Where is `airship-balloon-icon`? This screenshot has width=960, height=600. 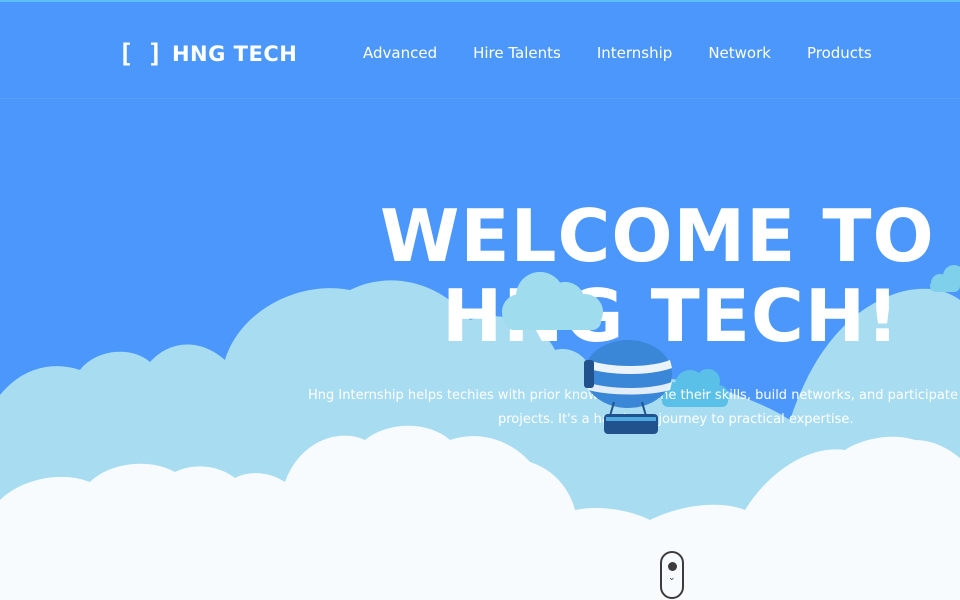 airship-balloon-icon is located at coordinates (628, 387).